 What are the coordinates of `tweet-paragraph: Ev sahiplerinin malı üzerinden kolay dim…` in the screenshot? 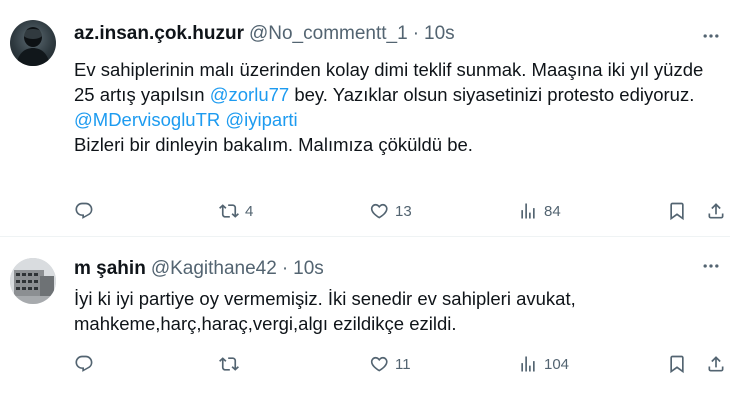 It's located at (394, 82).